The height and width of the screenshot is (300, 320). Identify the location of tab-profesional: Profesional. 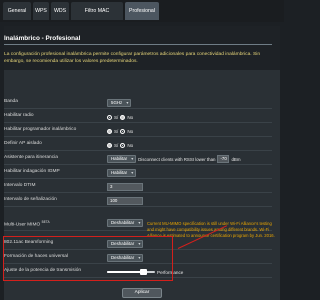
(142, 11).